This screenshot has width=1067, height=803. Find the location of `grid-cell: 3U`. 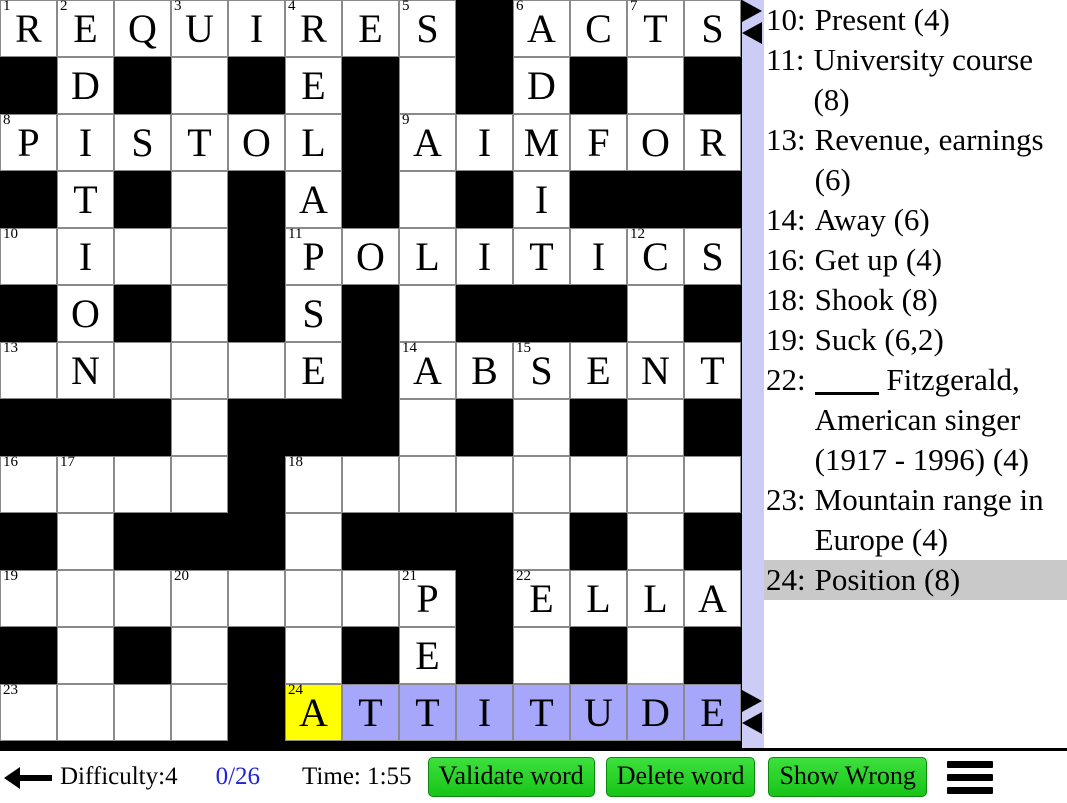

grid-cell: 3U is located at coordinates (199, 28).